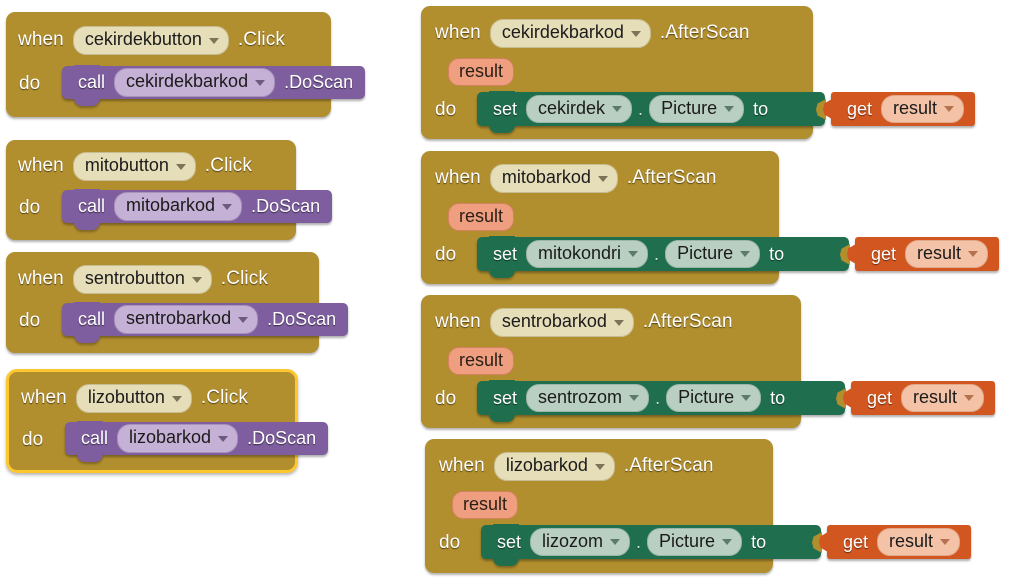 The image size is (1018, 579). What do you see at coordinates (143, 39) in the screenshot?
I see `component-name: cekirdekbutton` at bounding box center [143, 39].